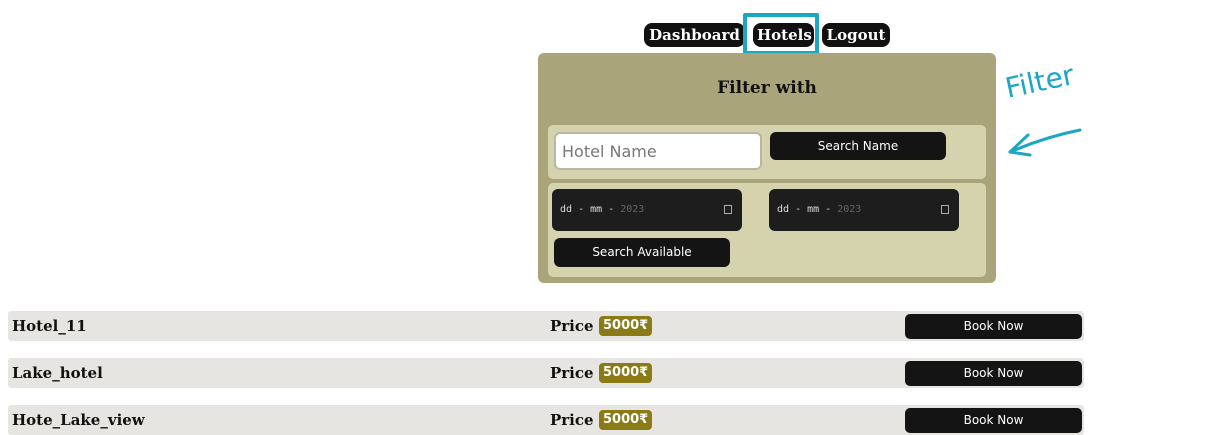 The width and height of the screenshot is (1218, 435). I want to click on hotel-name: Hotel_11, so click(49, 326).